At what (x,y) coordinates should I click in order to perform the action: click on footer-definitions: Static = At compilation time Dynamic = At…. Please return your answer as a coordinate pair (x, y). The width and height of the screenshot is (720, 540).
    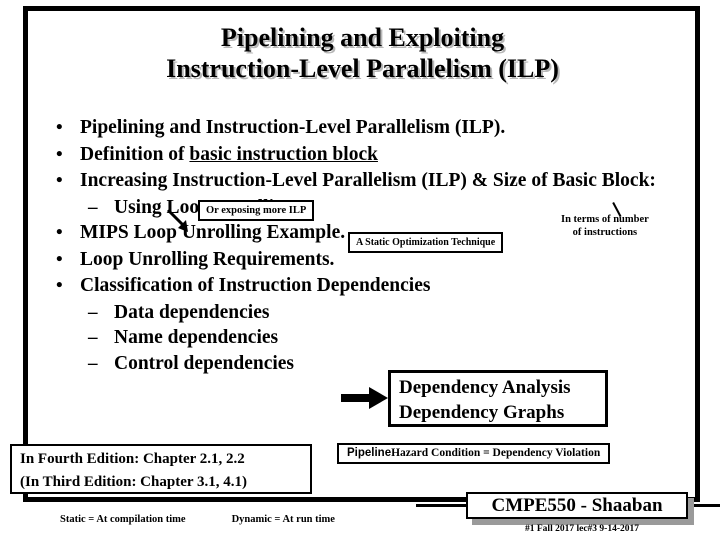
    Looking at the image, I should click on (197, 519).